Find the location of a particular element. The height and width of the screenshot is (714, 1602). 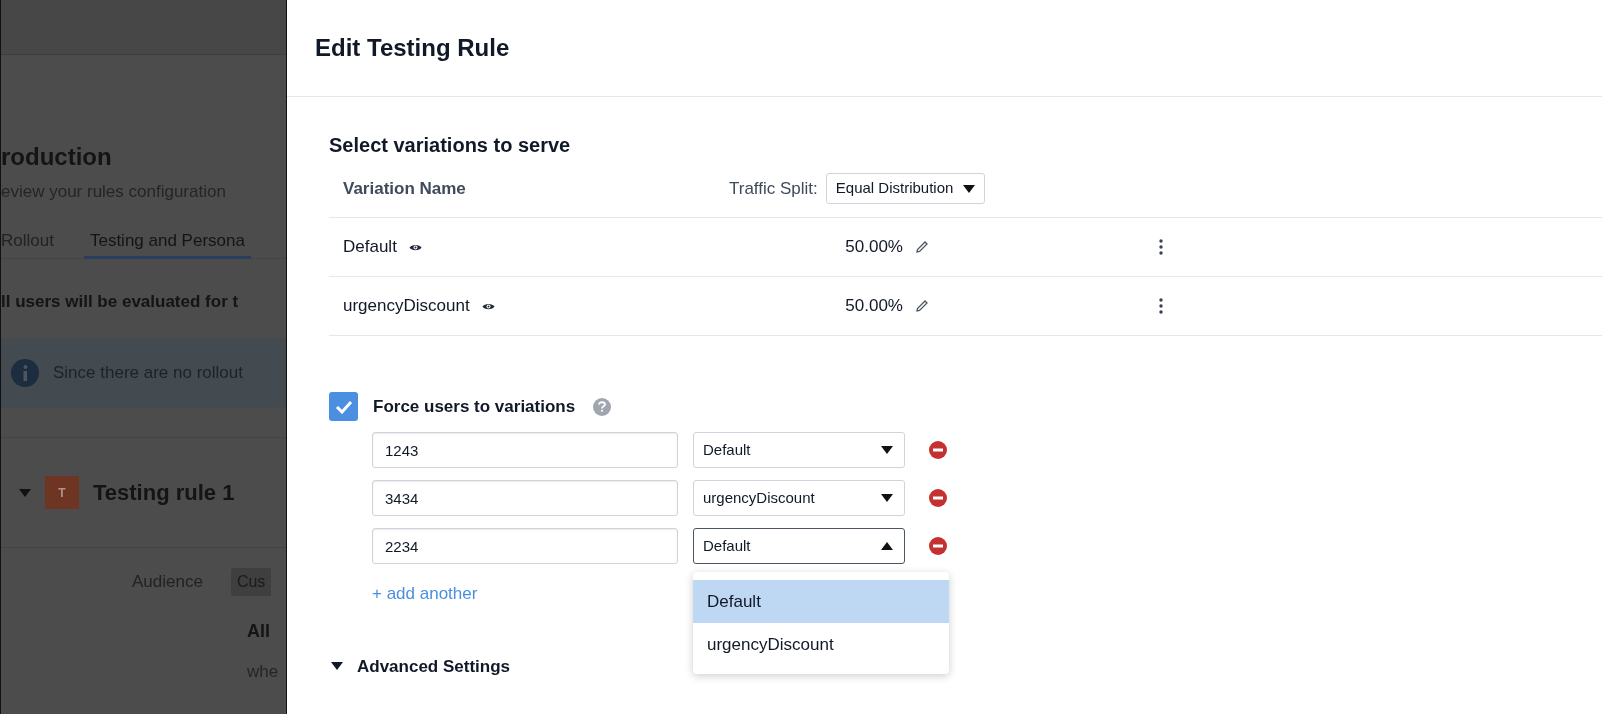

check-icon is located at coordinates (343, 406).